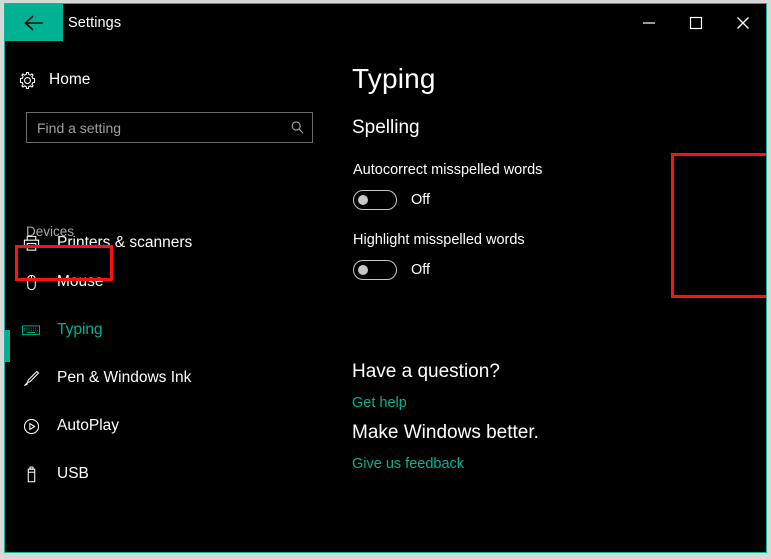  Describe the element at coordinates (408, 464) in the screenshot. I see `give-us-feedback-link: Give us feedback` at that location.